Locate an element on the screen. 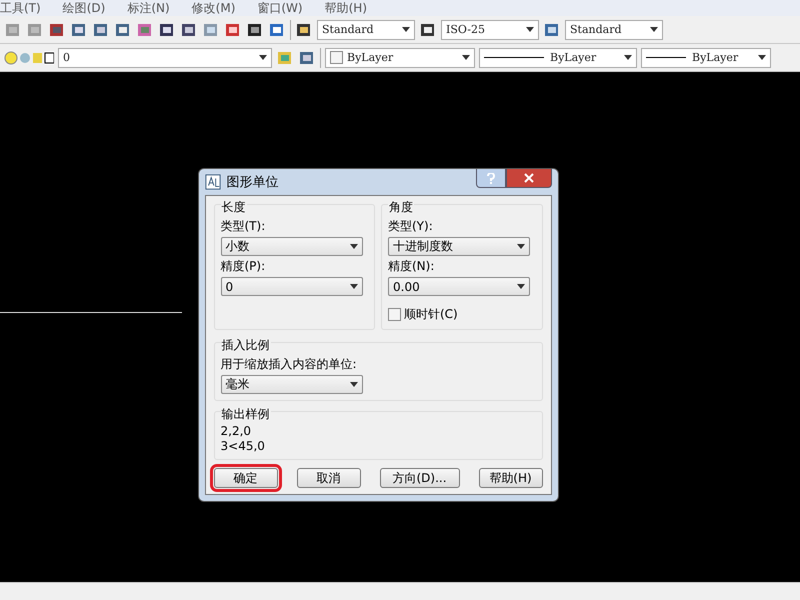  checkbox-label: 顺时针(C) is located at coordinates (431, 314).